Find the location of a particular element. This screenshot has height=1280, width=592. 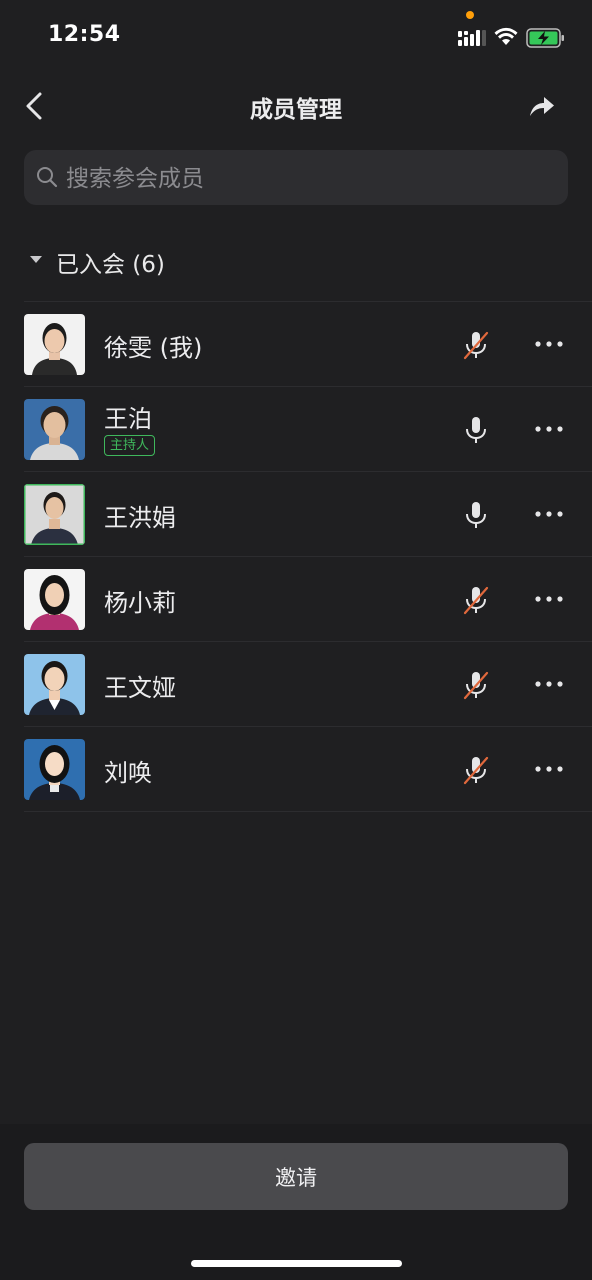

nav-bar: 成员管理 is located at coordinates (296, 106).